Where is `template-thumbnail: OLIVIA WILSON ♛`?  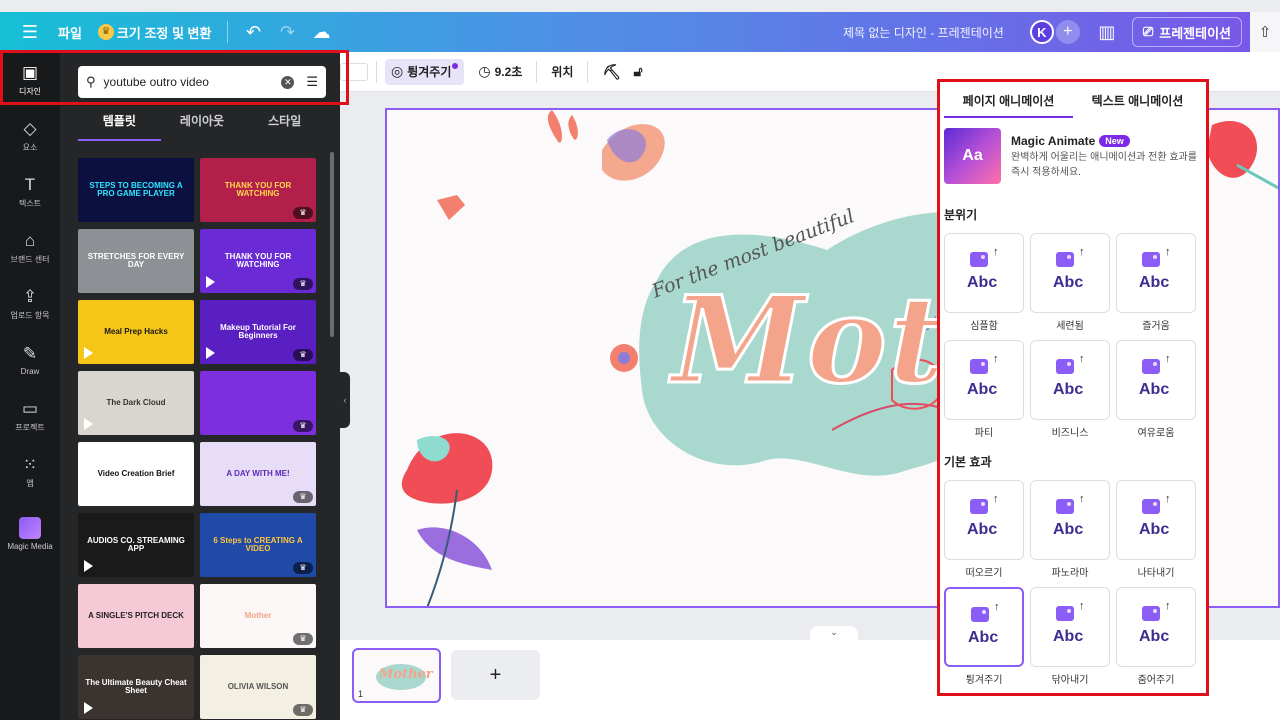
template-thumbnail: OLIVIA WILSON ♛ is located at coordinates (258, 687).